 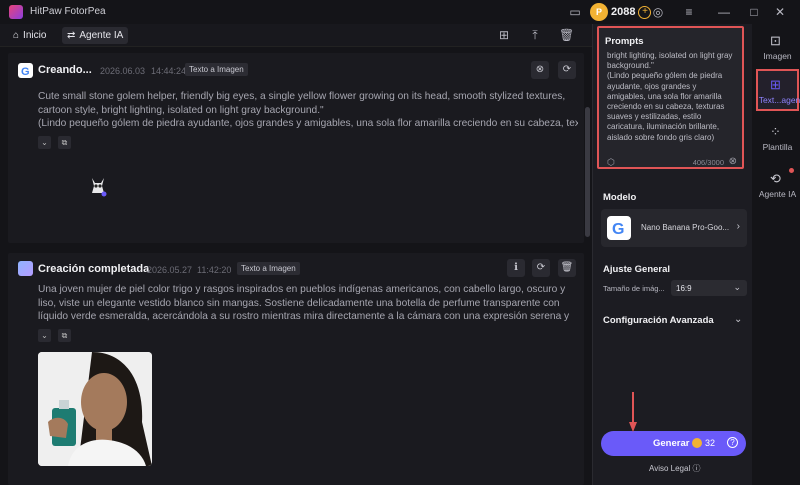 What do you see at coordinates (504, 35) in the screenshot?
I see `book-icon: ⊞` at bounding box center [504, 35].